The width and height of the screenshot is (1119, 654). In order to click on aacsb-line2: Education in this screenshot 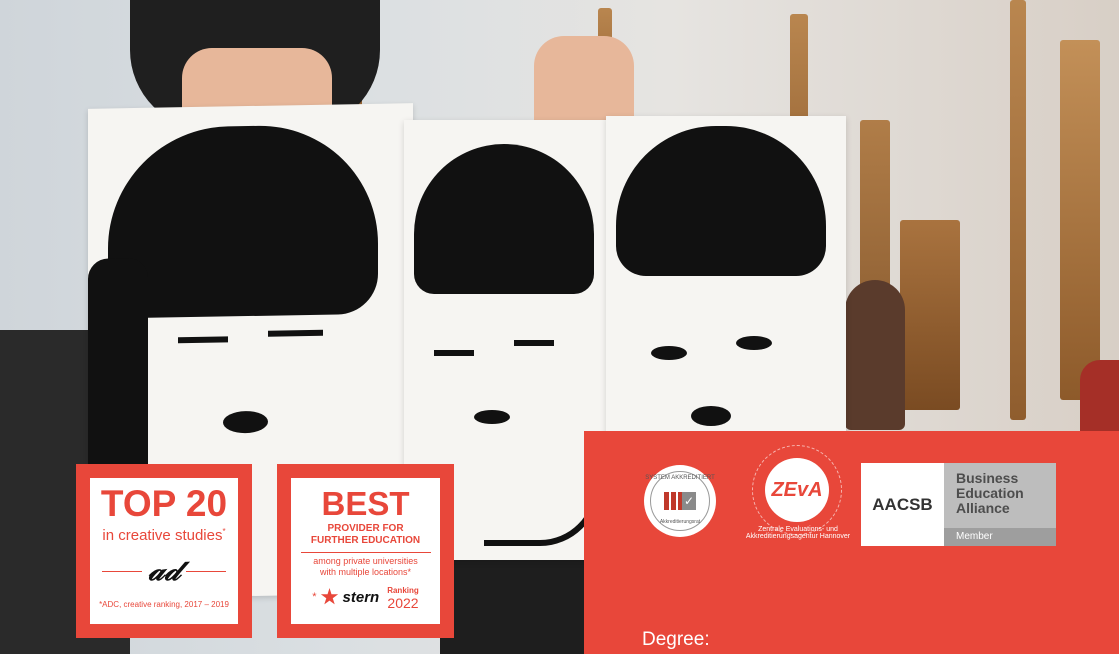, I will do `click(990, 493)`.